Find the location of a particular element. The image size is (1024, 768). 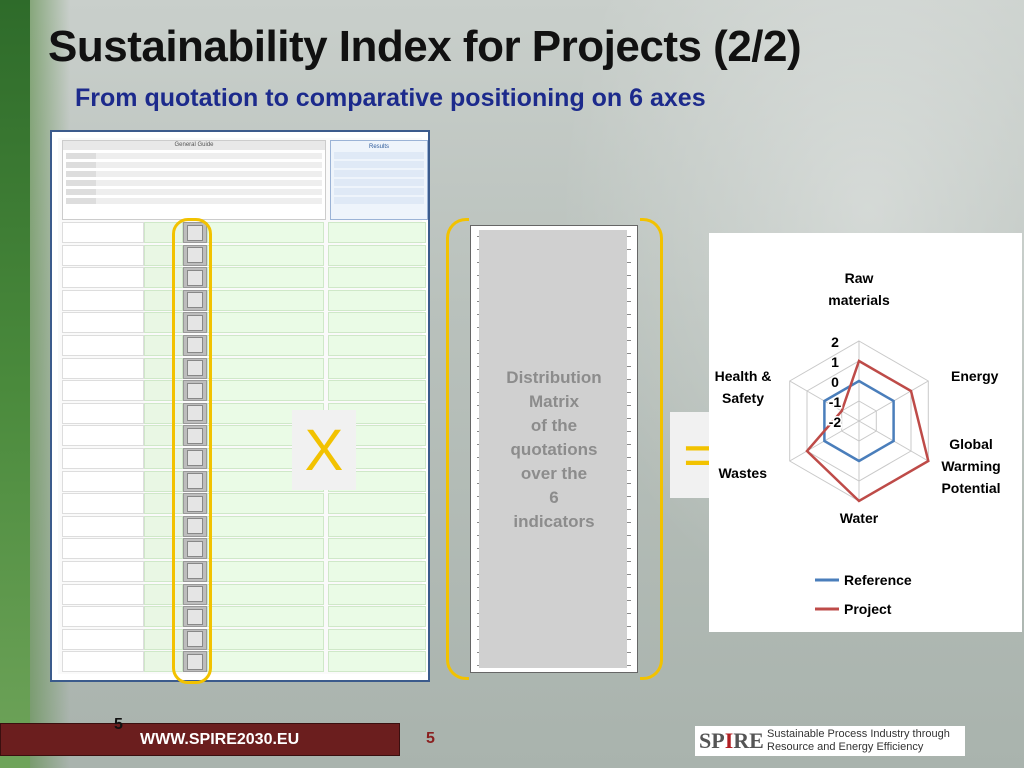

tick-label: -2 is located at coordinates (835, 422).